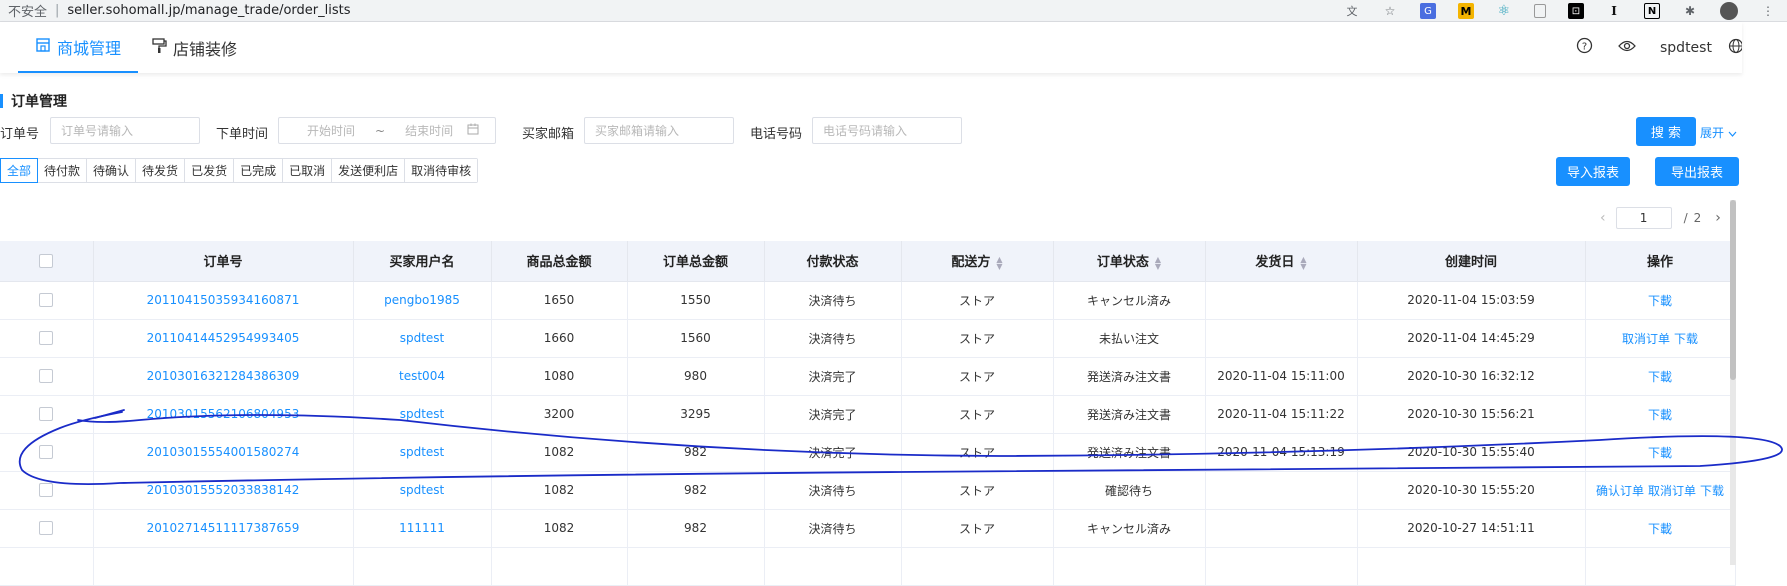 The image size is (1787, 586). I want to click on order-no-cell: 20102714511117387659, so click(223, 528).